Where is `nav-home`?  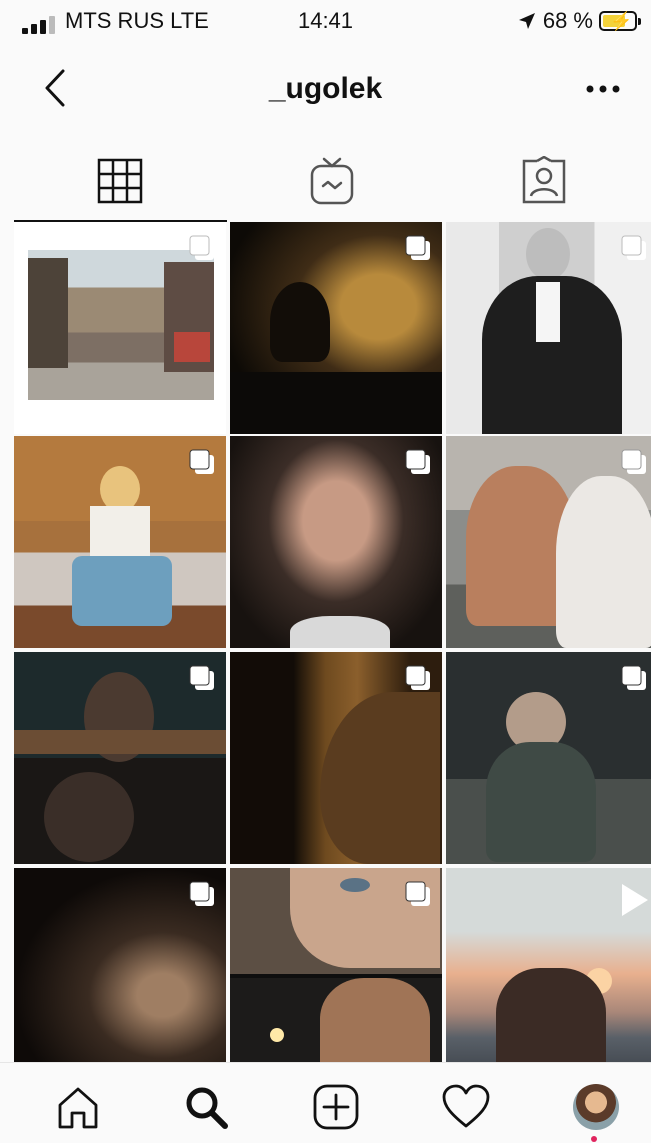
nav-home is located at coordinates (78, 1107).